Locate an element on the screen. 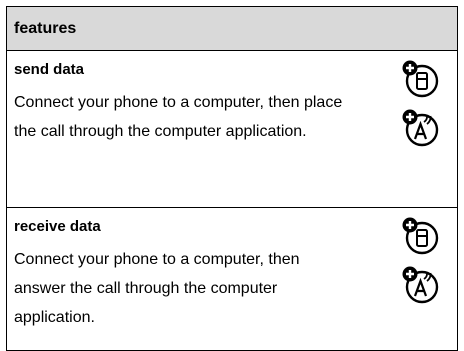 The image size is (464, 351). table-header-title: features is located at coordinates (45, 28).